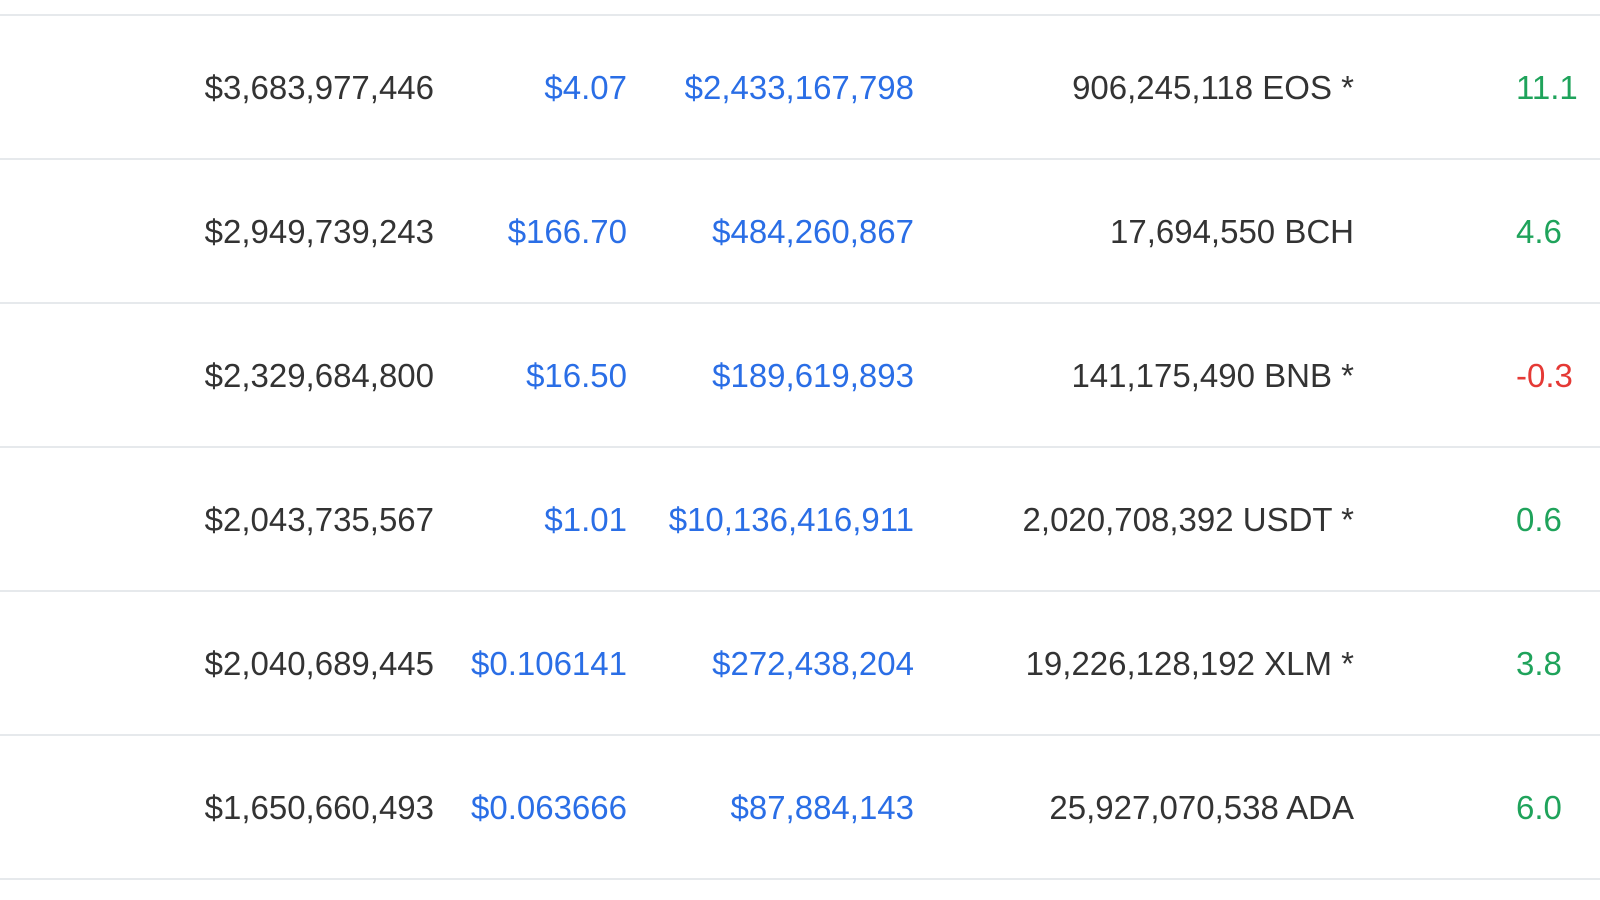  I want to click on market-cap-cell: $3,683,977,446, so click(319, 87).